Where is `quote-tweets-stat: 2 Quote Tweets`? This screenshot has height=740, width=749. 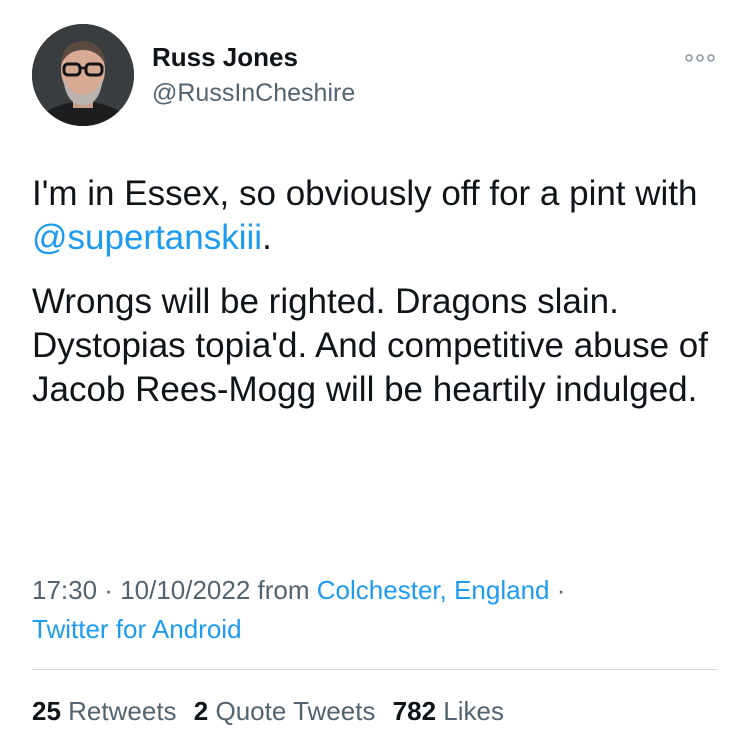
quote-tweets-stat: 2 Quote Tweets is located at coordinates (285, 711).